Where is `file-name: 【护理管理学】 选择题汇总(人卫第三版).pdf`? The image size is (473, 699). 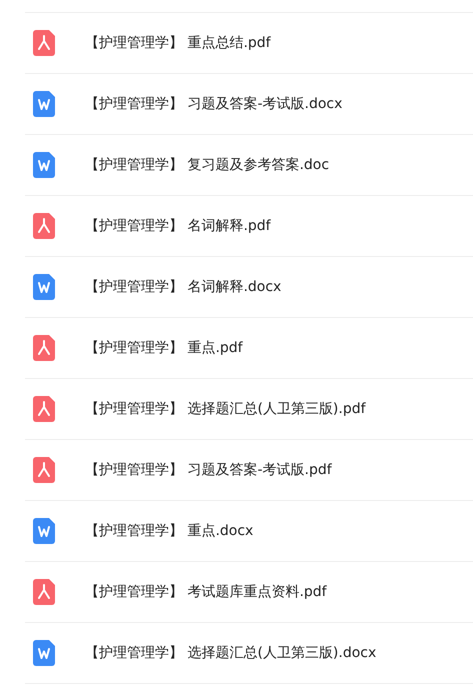
file-name: 【护理管理学】 选择题汇总(人卫第三版).pdf is located at coordinates (225, 409).